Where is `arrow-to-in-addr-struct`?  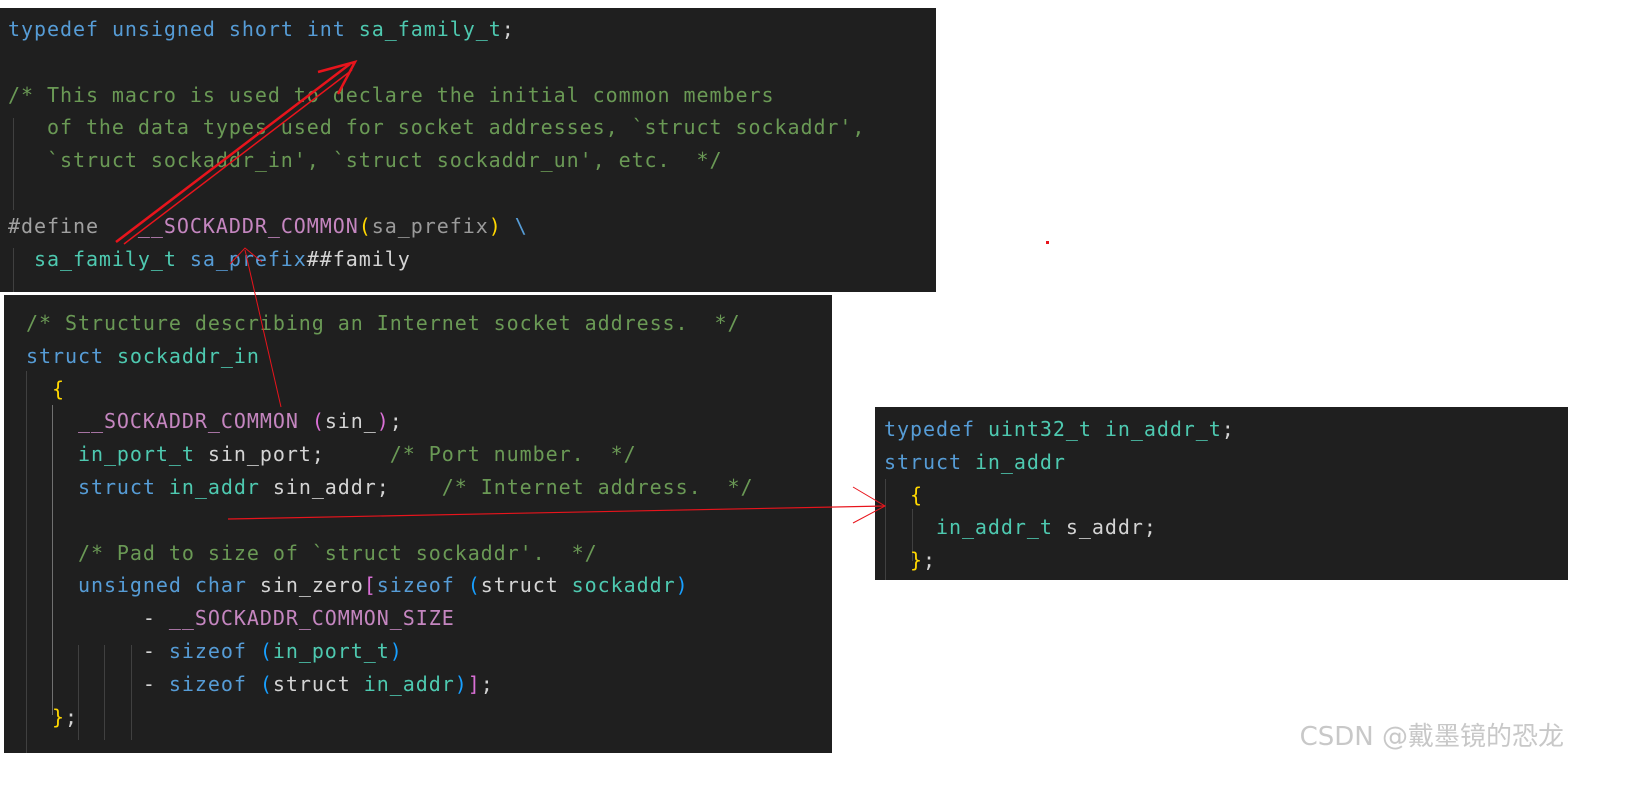
arrow-to-in-addr-struct is located at coordinates (557, 505).